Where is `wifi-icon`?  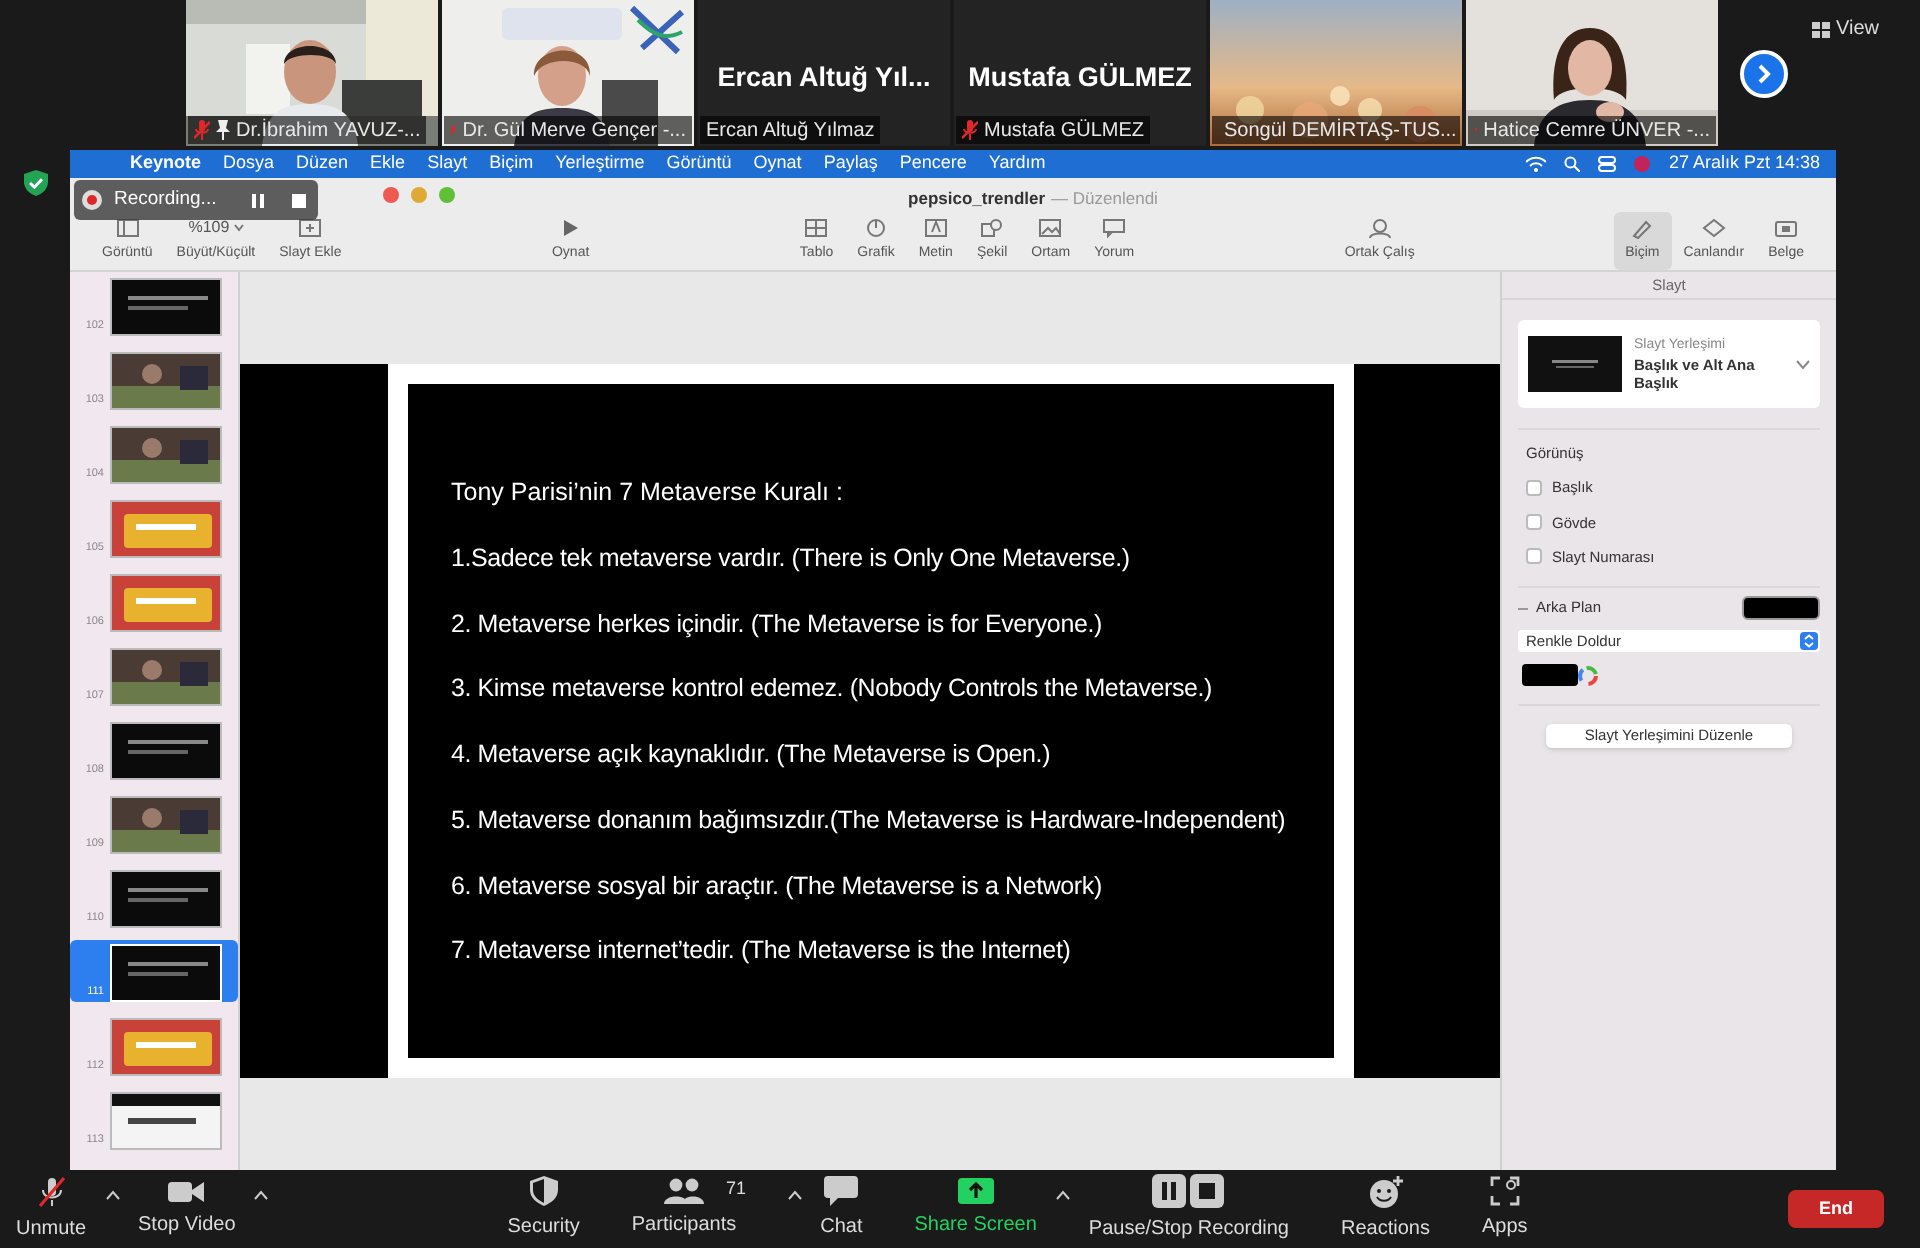 wifi-icon is located at coordinates (1536, 164).